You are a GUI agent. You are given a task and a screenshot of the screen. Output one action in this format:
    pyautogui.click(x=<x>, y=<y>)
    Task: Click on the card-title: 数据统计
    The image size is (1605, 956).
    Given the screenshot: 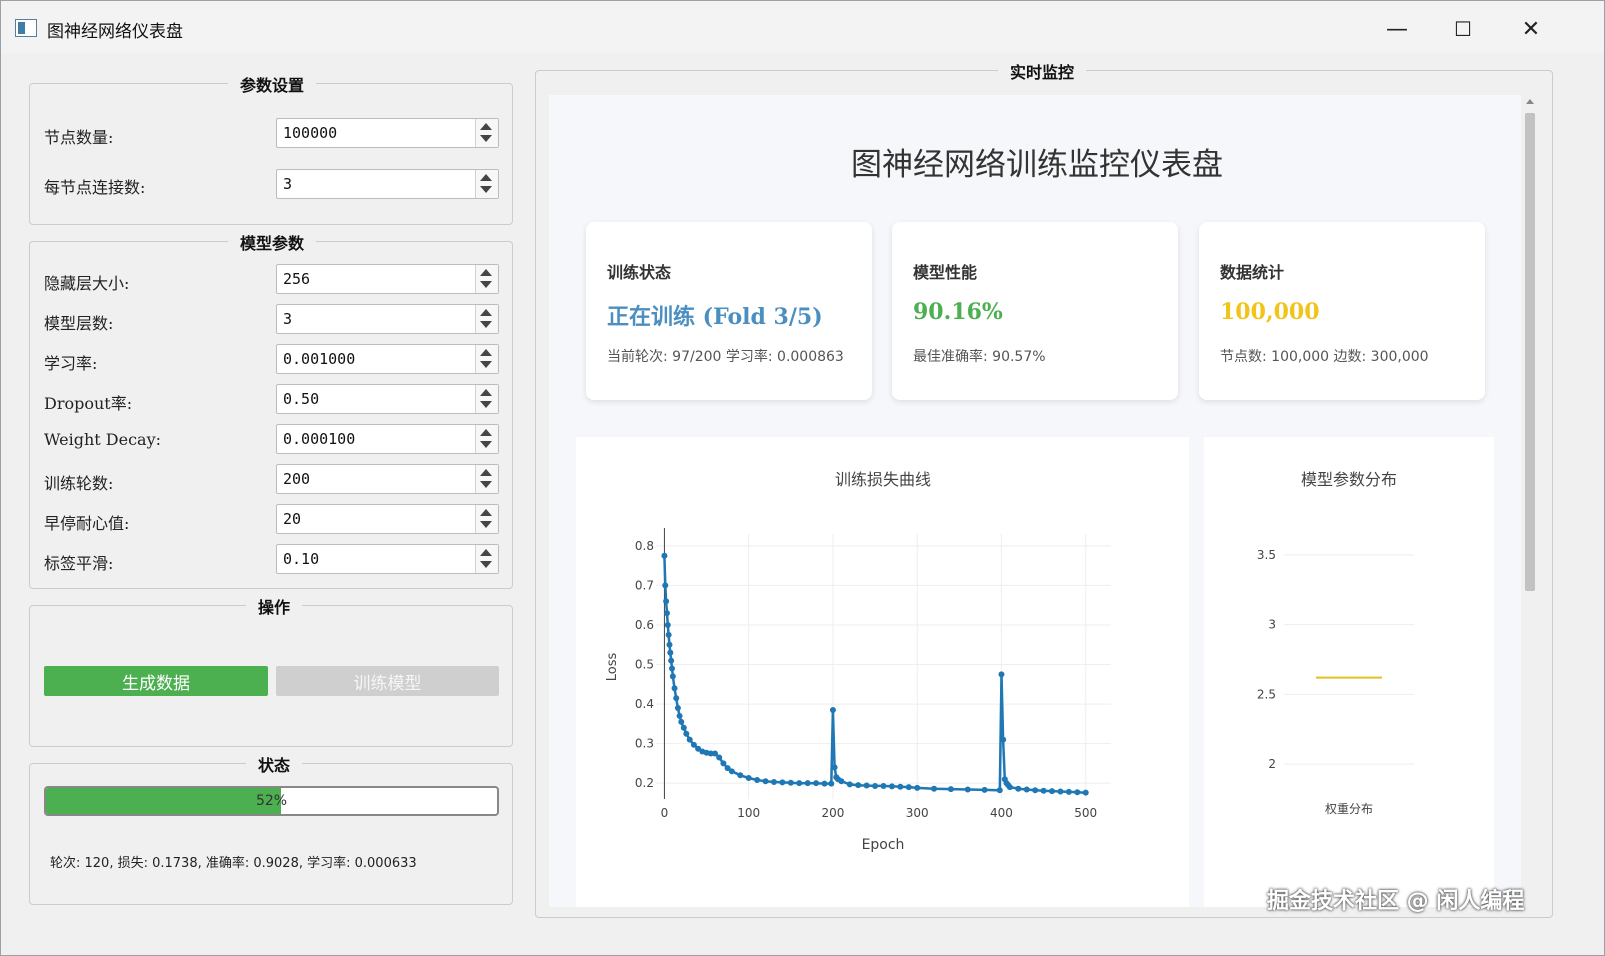 What is the action you would take?
    pyautogui.click(x=1252, y=272)
    